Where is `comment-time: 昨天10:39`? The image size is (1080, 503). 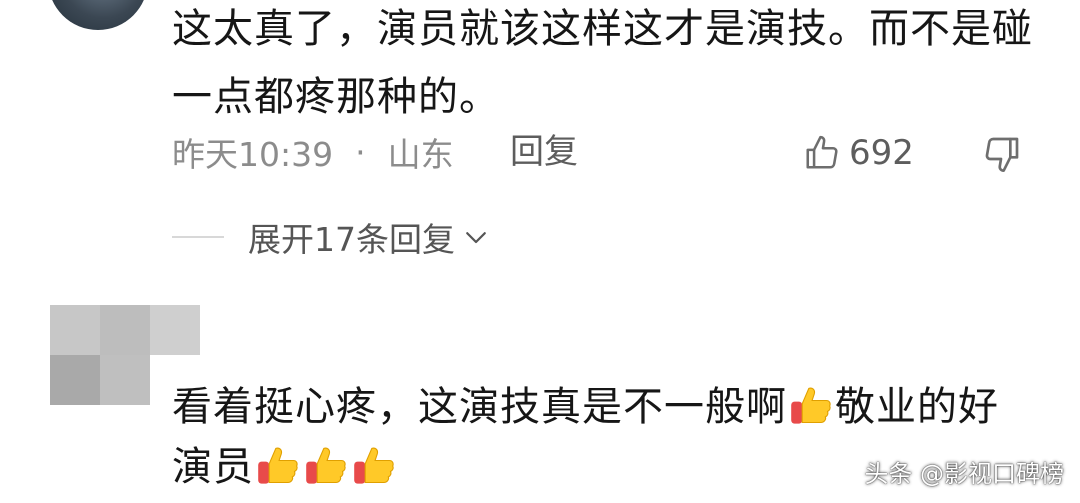
comment-time: 昨天10:39 is located at coordinates (253, 154).